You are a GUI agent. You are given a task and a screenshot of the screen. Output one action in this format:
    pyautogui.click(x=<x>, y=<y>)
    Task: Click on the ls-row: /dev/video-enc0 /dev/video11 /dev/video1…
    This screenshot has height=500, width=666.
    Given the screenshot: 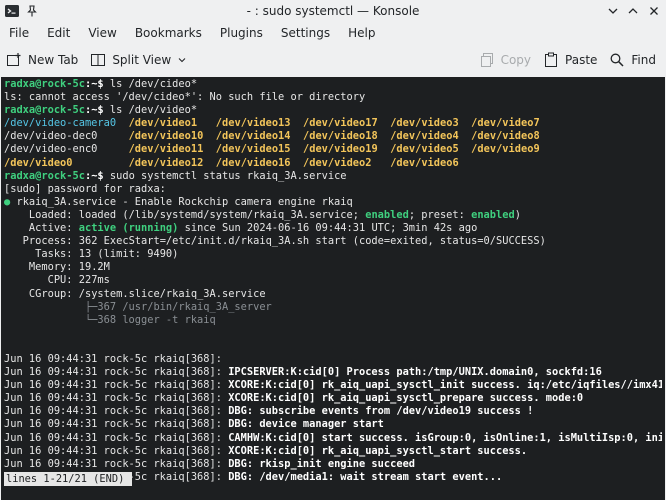 What is the action you would take?
    pyautogui.click(x=333, y=149)
    